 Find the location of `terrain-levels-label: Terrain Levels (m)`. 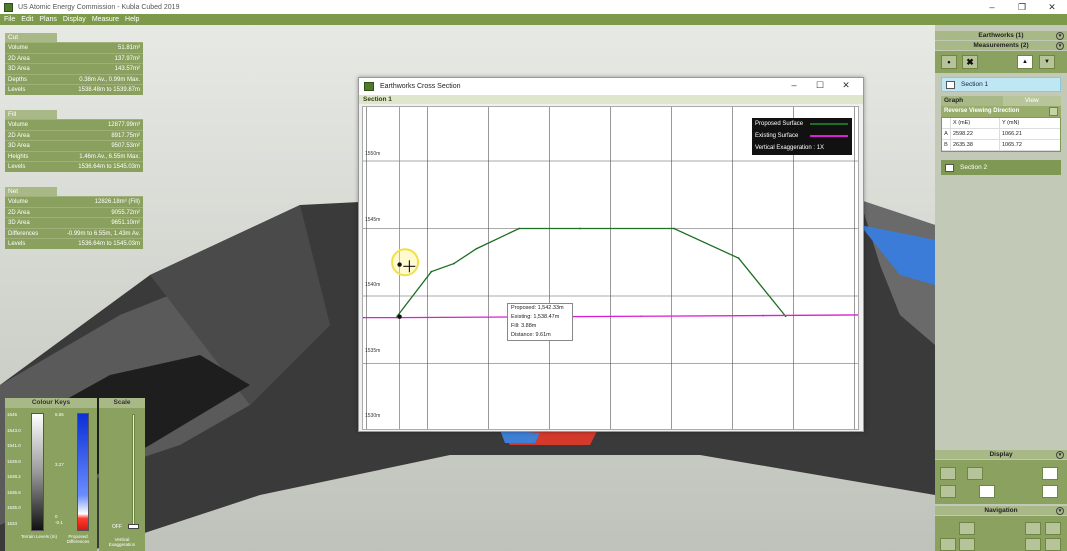

terrain-levels-label: Terrain Levels (m) is located at coordinates (38, 536).